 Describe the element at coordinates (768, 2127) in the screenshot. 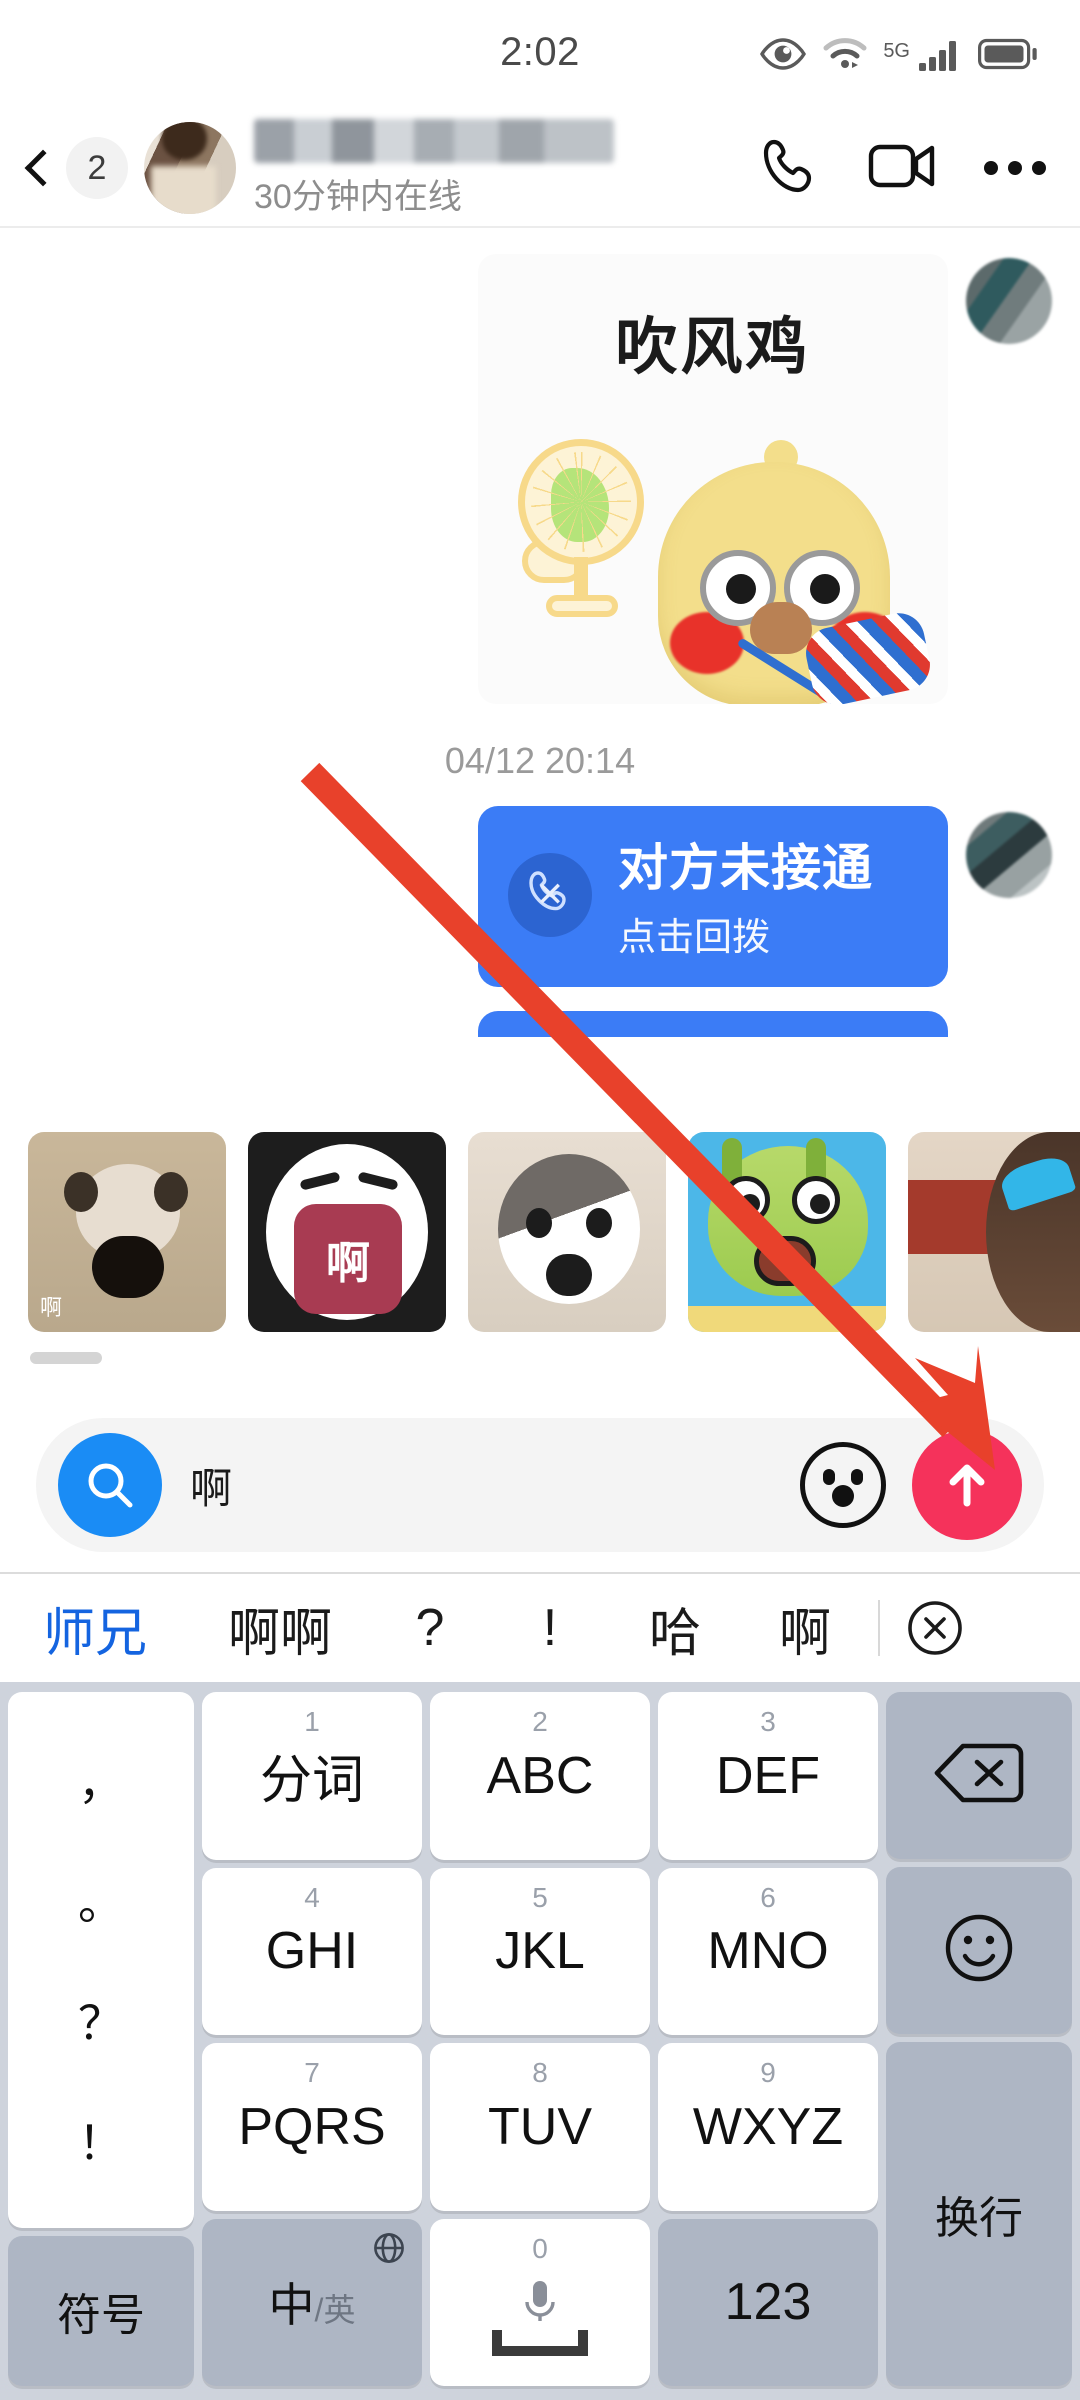

I see `key-9: 9 WXYZ` at that location.